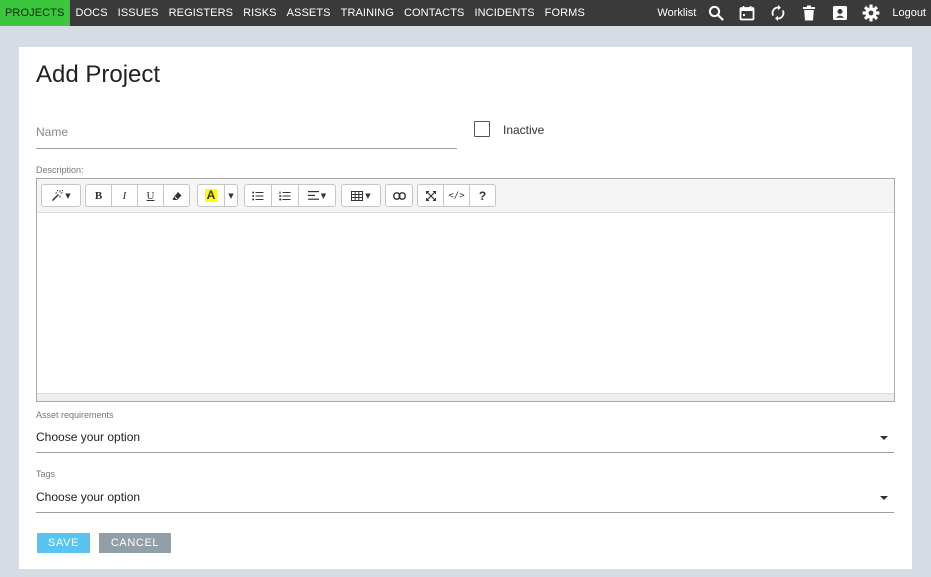 The image size is (931, 577). What do you see at coordinates (482, 195) in the screenshot?
I see `help-button: ?` at bounding box center [482, 195].